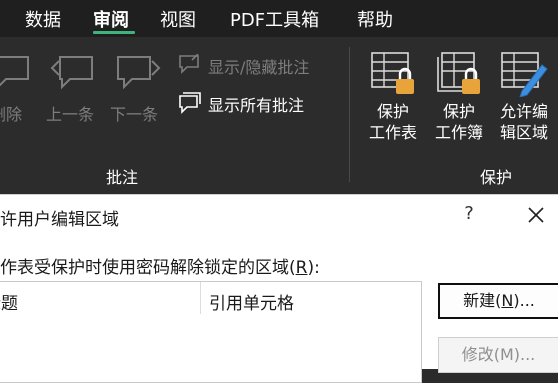 This screenshot has height=383, width=558. Describe the element at coordinates (70, 113) in the screenshot. I see `previous-comment-button: 上一条` at that location.